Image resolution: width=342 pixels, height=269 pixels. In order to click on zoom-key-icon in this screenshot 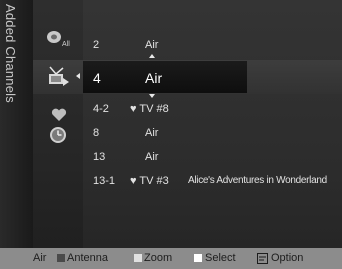, I will do `click(138, 258)`.